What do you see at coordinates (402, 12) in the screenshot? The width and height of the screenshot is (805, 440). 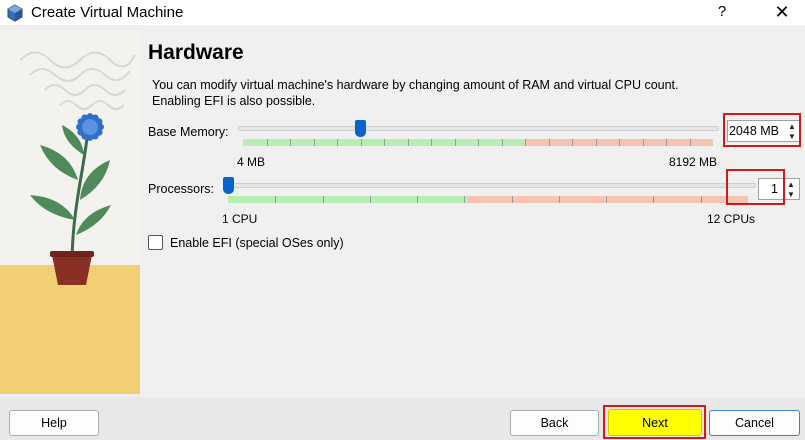 I see `title-bar: Create Virtual Machine ? ✕` at bounding box center [402, 12].